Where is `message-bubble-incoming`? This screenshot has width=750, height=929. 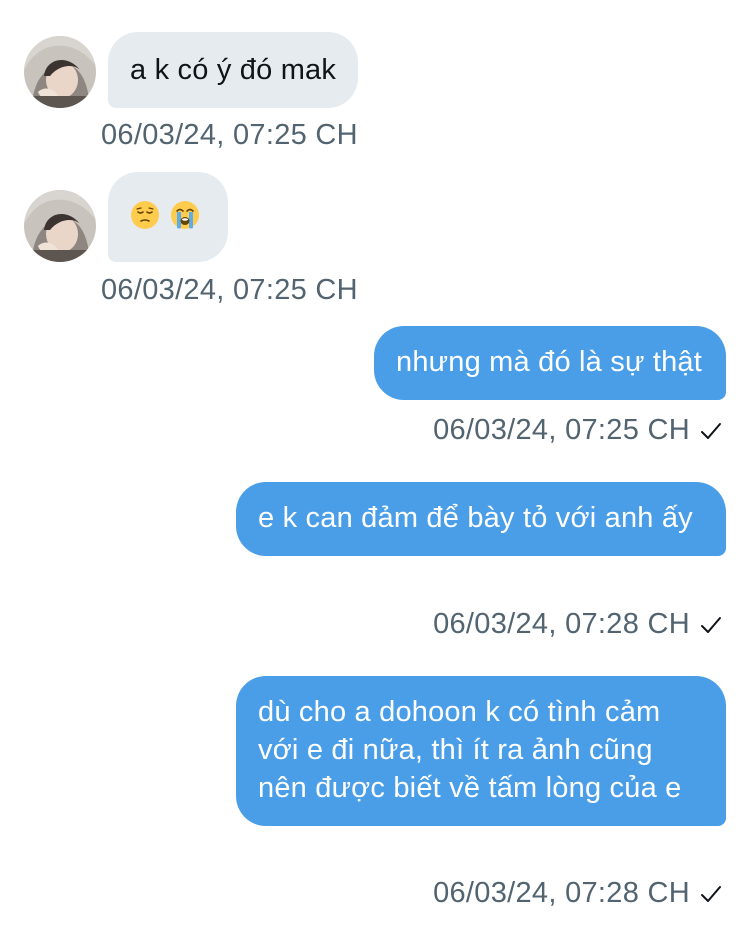
message-bubble-incoming is located at coordinates (168, 217).